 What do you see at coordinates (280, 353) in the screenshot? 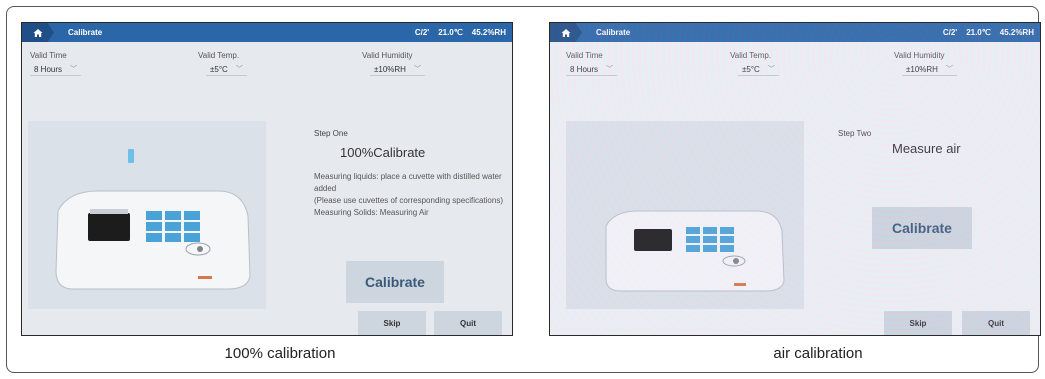
I see `caption-left: 100% calibration` at bounding box center [280, 353].